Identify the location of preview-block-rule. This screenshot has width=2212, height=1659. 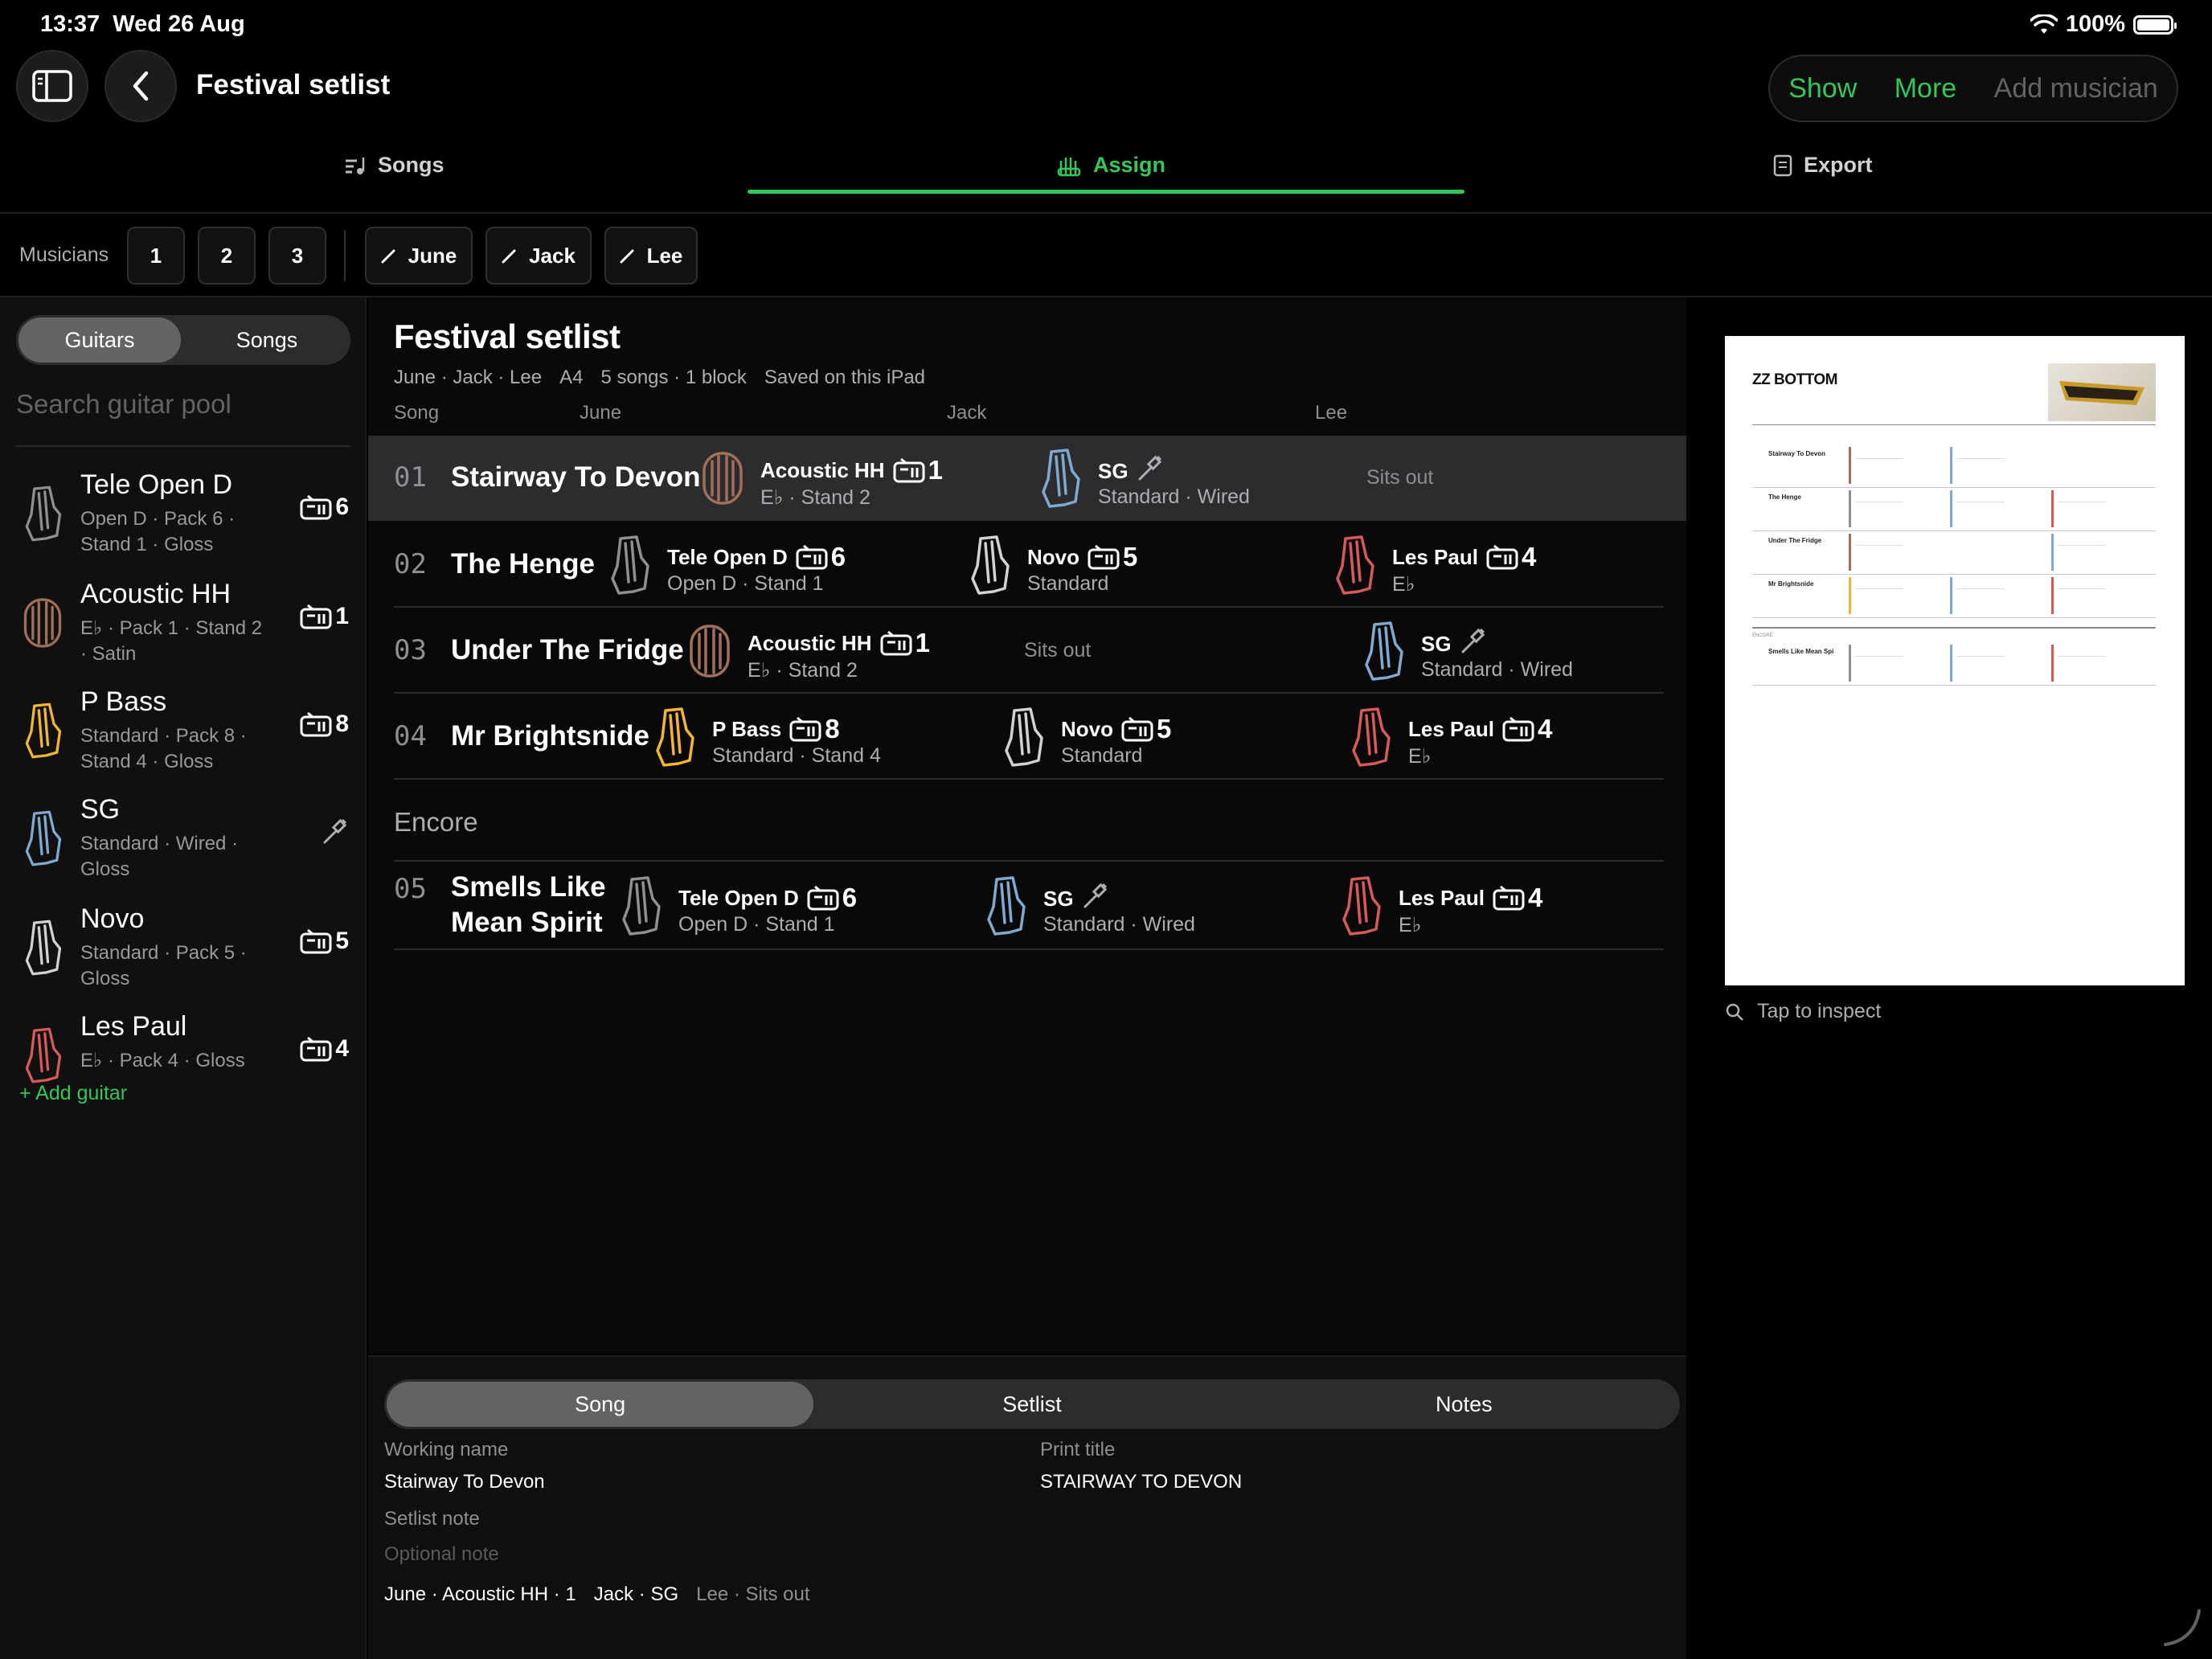
(1954, 628).